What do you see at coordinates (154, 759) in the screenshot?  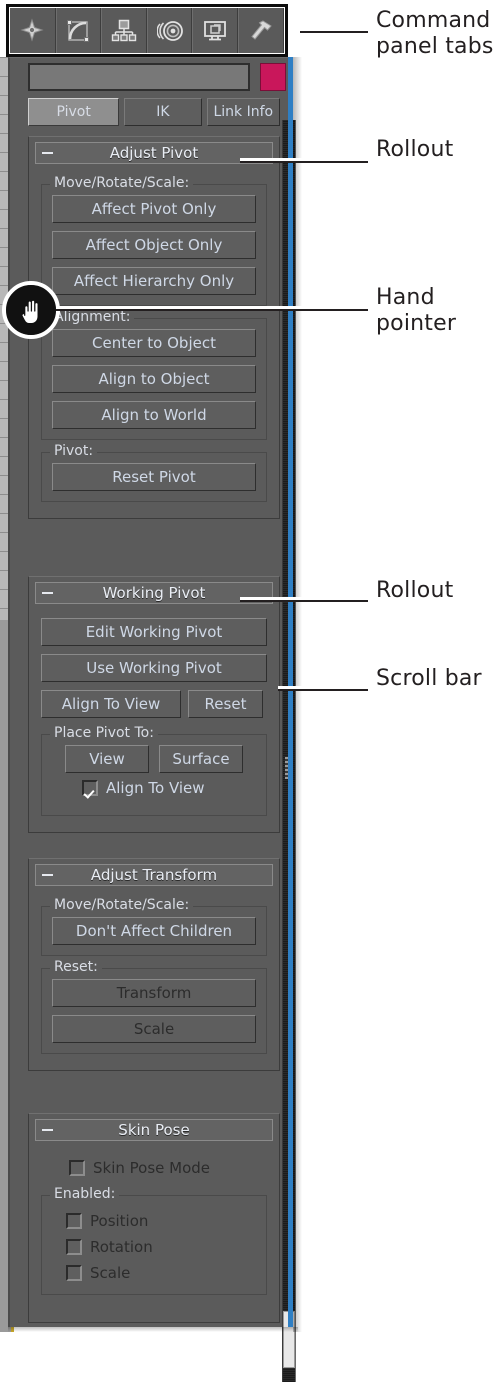 I see `place-pivot-button-row: View Surface` at bounding box center [154, 759].